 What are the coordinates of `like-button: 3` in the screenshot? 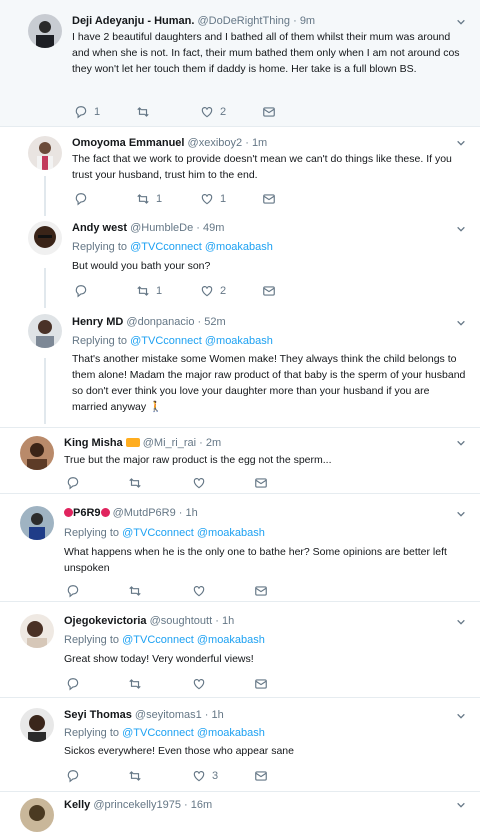 It's located at (205, 776).